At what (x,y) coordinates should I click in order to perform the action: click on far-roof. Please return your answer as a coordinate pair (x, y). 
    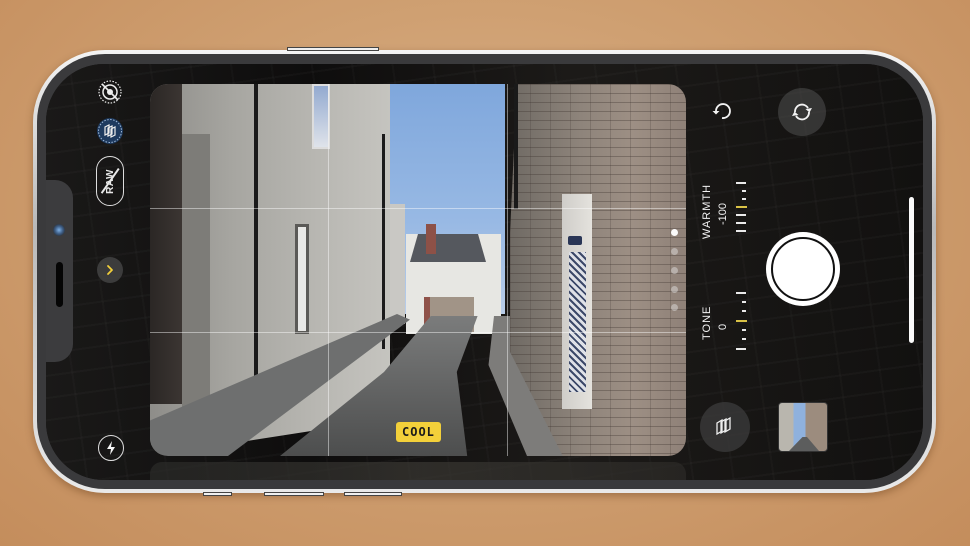
    Looking at the image, I should click on (448, 248).